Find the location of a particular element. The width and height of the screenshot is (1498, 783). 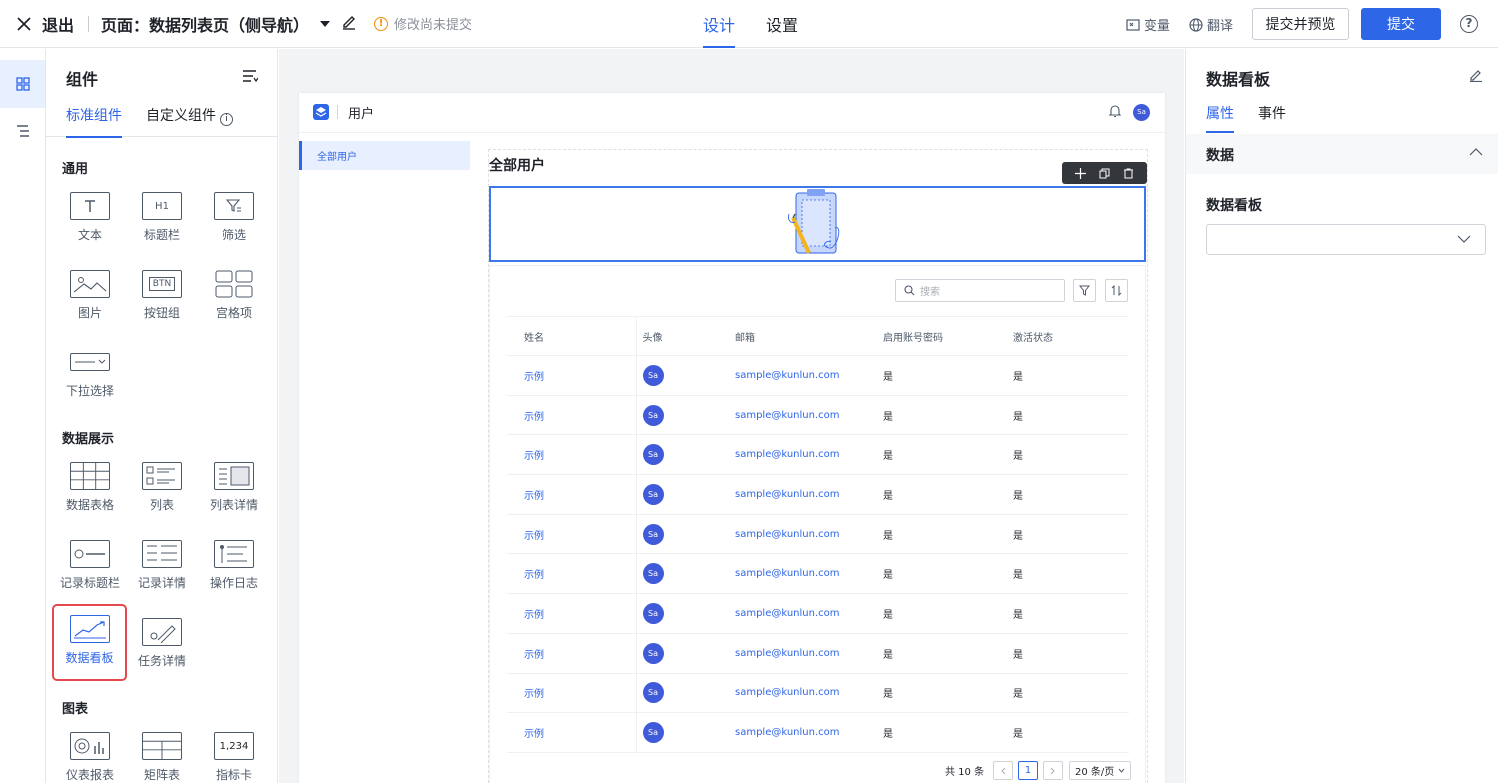

tab-custom-components: 自定义组件 i is located at coordinates (189, 121).